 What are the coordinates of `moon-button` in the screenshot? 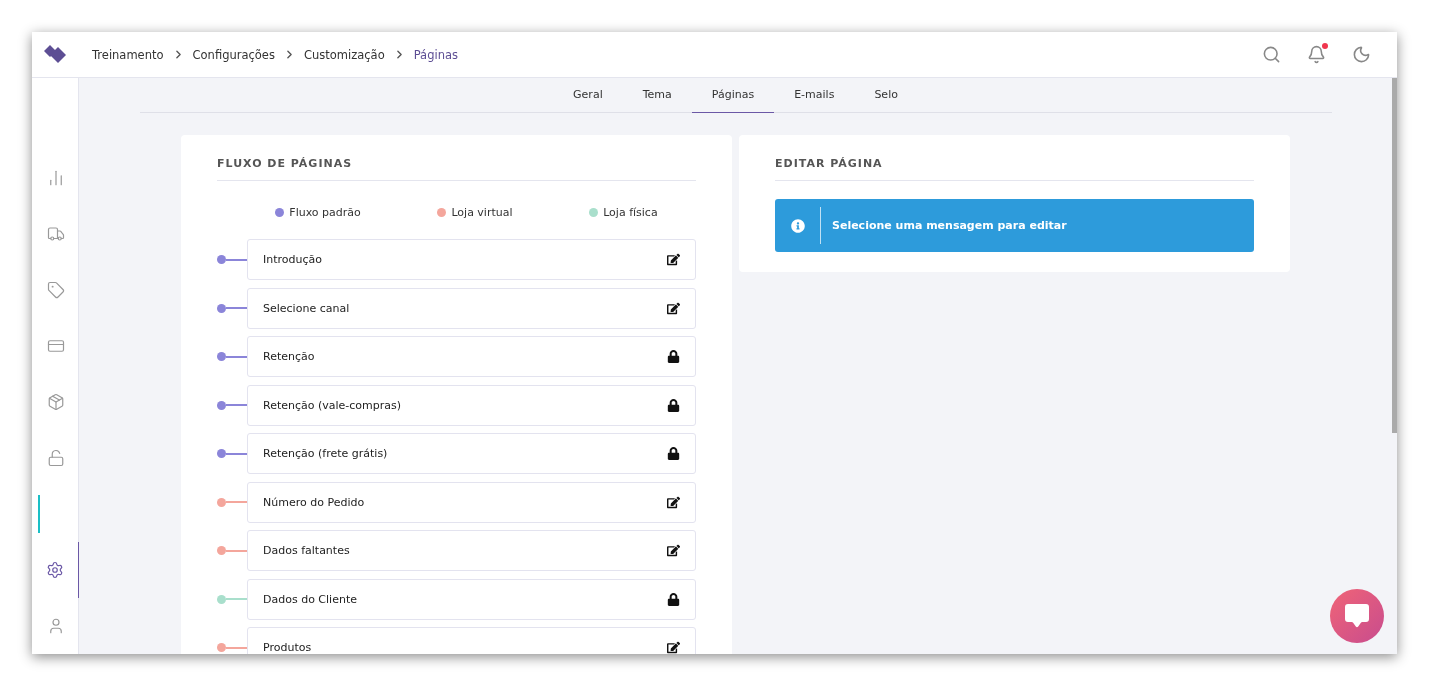 It's located at (1361, 54).